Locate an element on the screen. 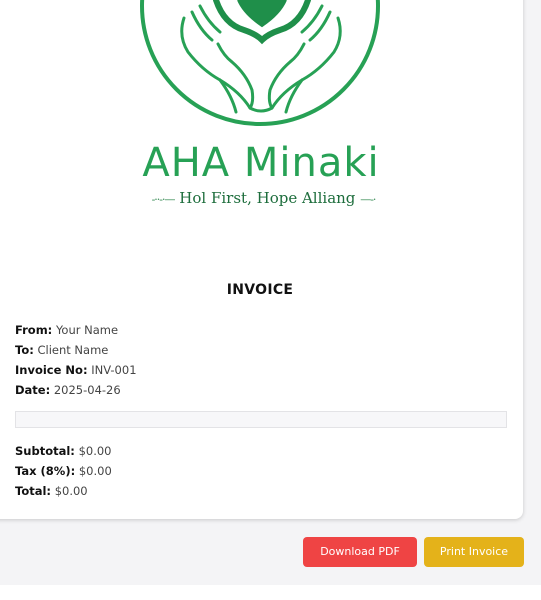 This screenshot has width=541, height=600. subtotal-row: Subtotal: $0.00 is located at coordinates (63, 451).